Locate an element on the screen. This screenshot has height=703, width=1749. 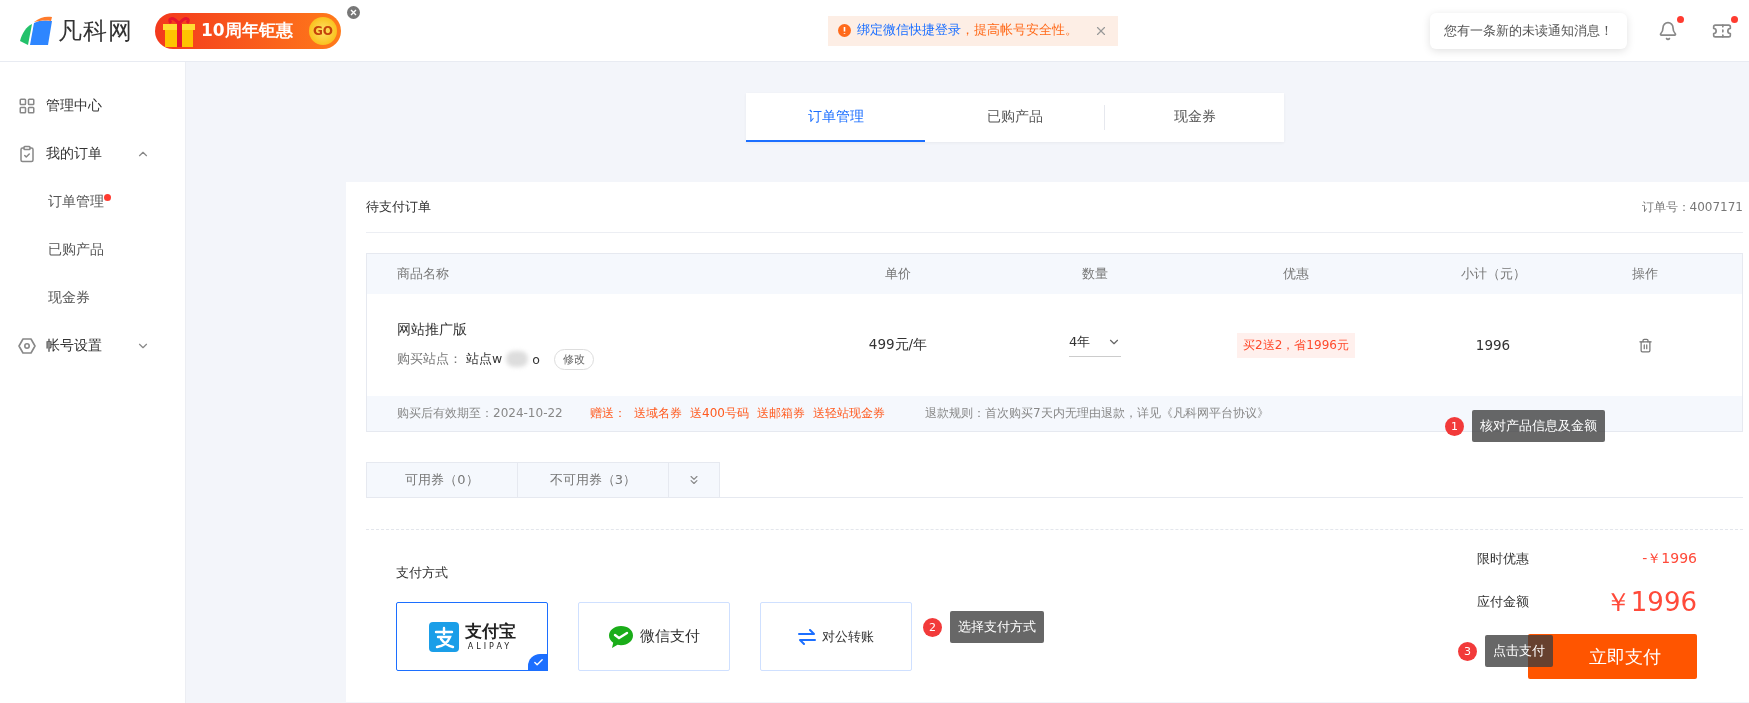
column-header: 优惠 is located at coordinates (1296, 274).